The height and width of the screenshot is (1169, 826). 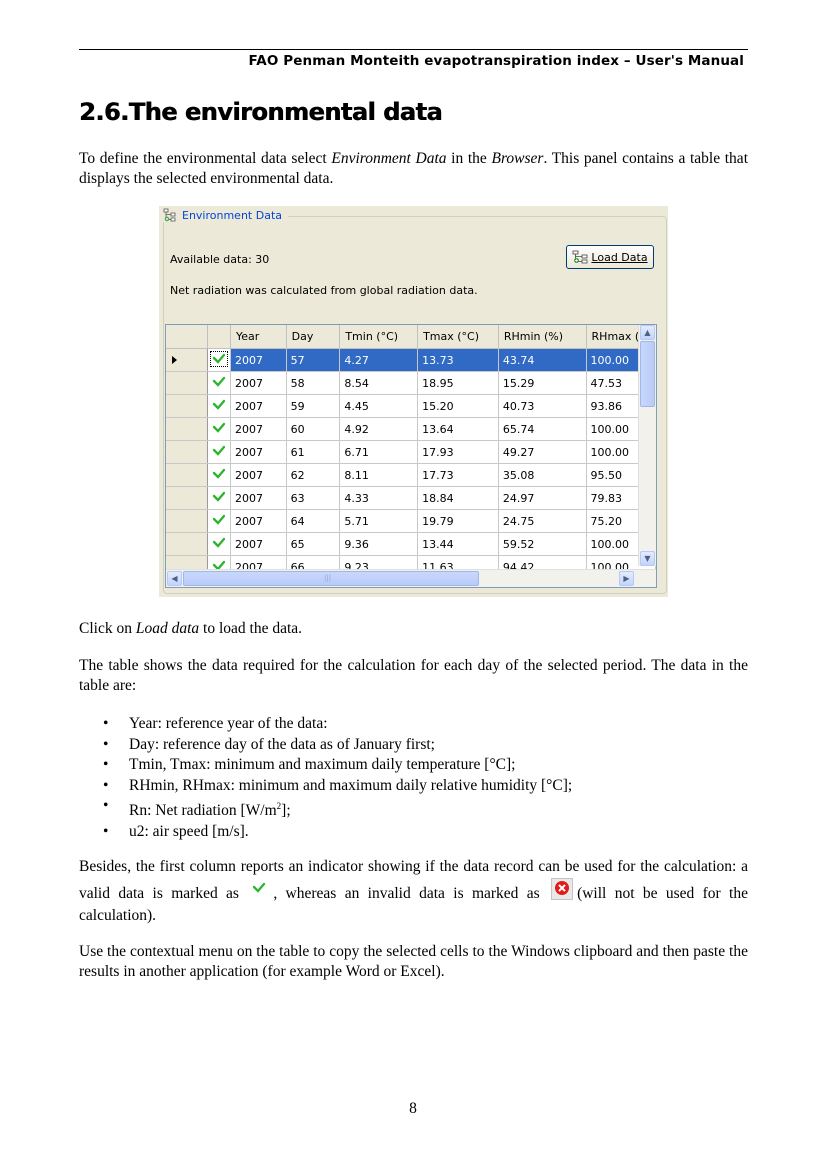 I want to click on cell-rhmin: 24.97, so click(x=542, y=498).